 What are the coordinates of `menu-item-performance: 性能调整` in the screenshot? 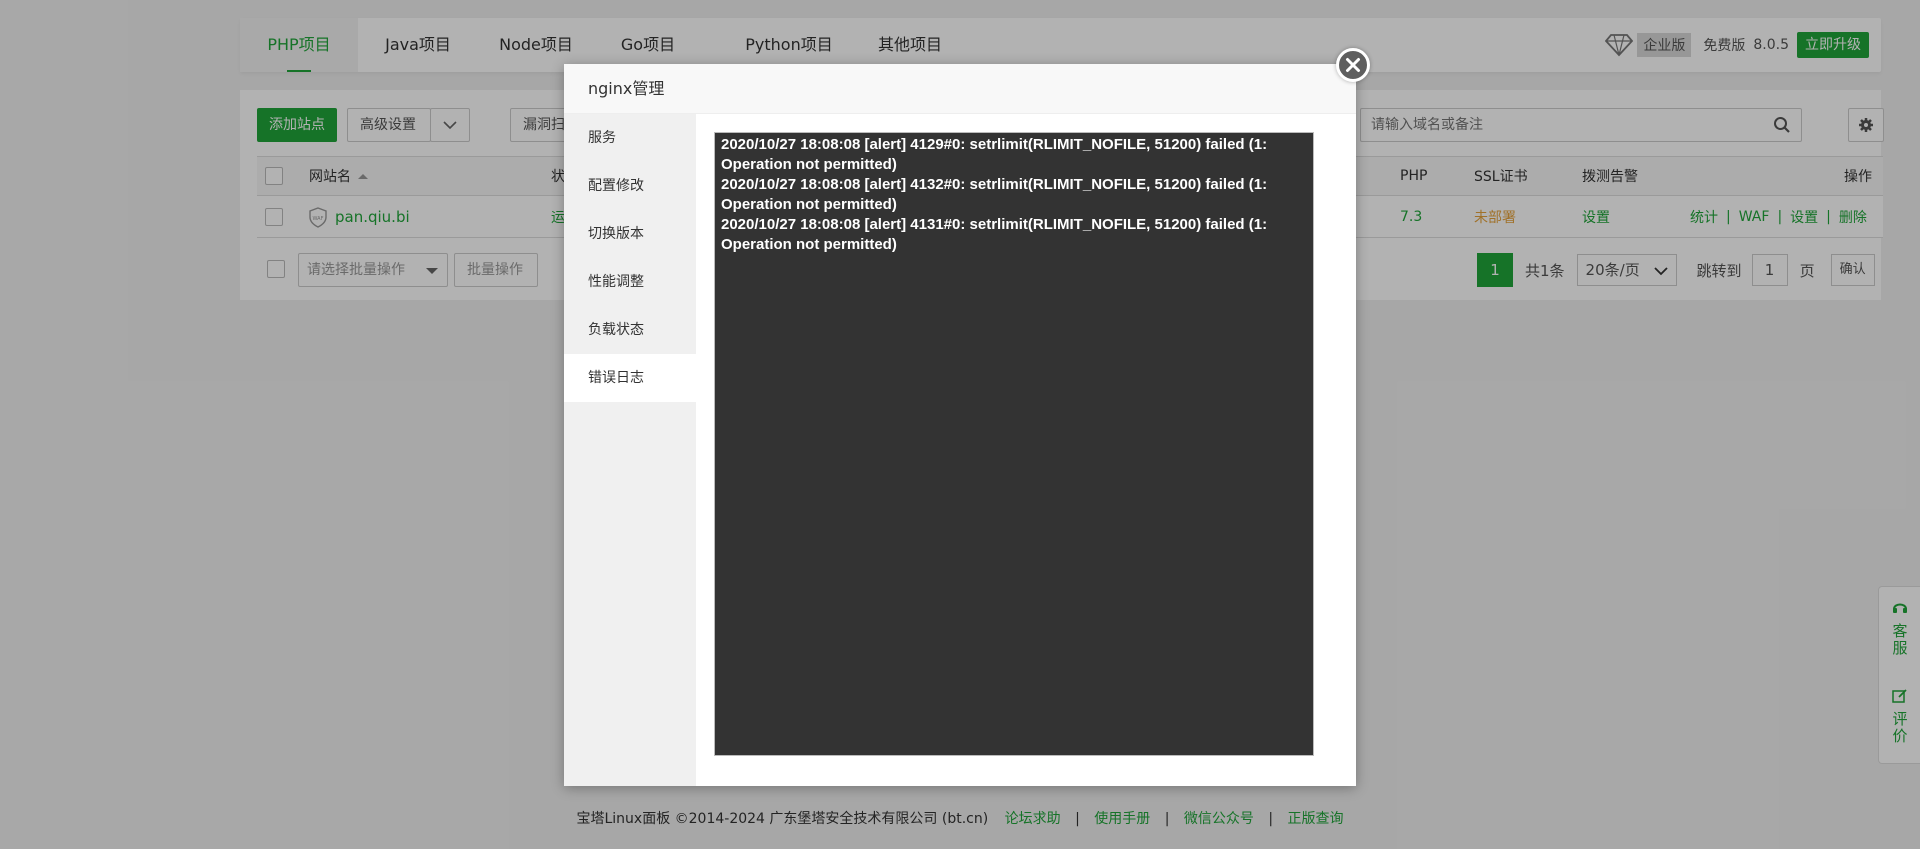 It's located at (630, 282).